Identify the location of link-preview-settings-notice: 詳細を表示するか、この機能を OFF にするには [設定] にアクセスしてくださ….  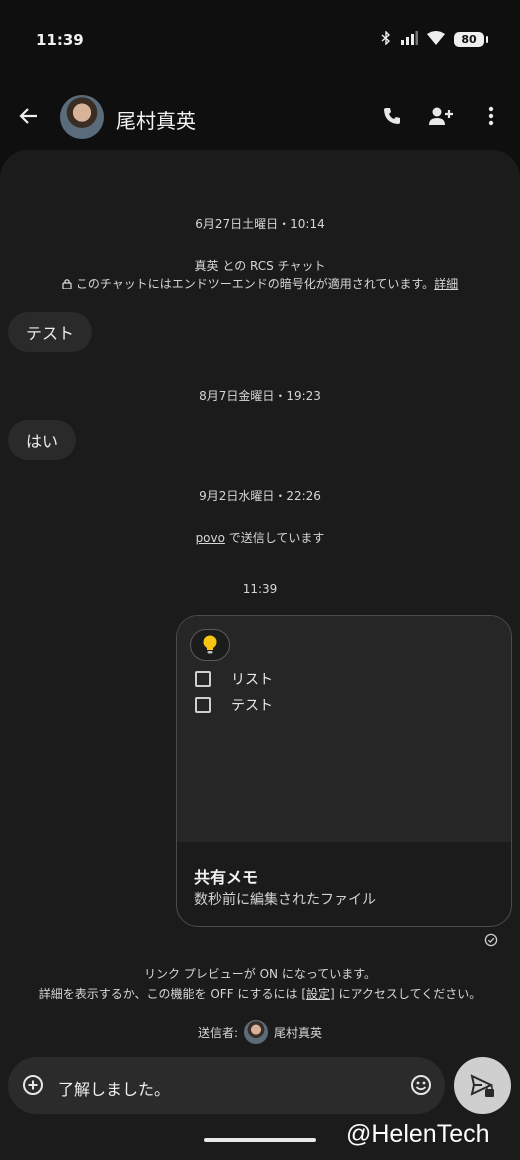
(260, 993).